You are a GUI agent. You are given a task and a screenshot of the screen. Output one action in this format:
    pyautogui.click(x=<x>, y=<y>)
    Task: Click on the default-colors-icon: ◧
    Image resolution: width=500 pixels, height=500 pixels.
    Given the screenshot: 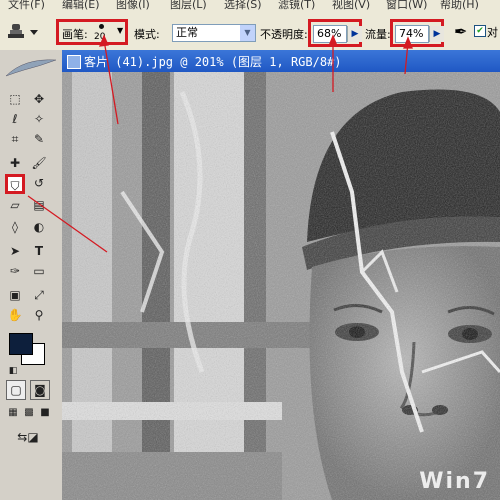 What is the action you would take?
    pyautogui.click(x=13, y=371)
    